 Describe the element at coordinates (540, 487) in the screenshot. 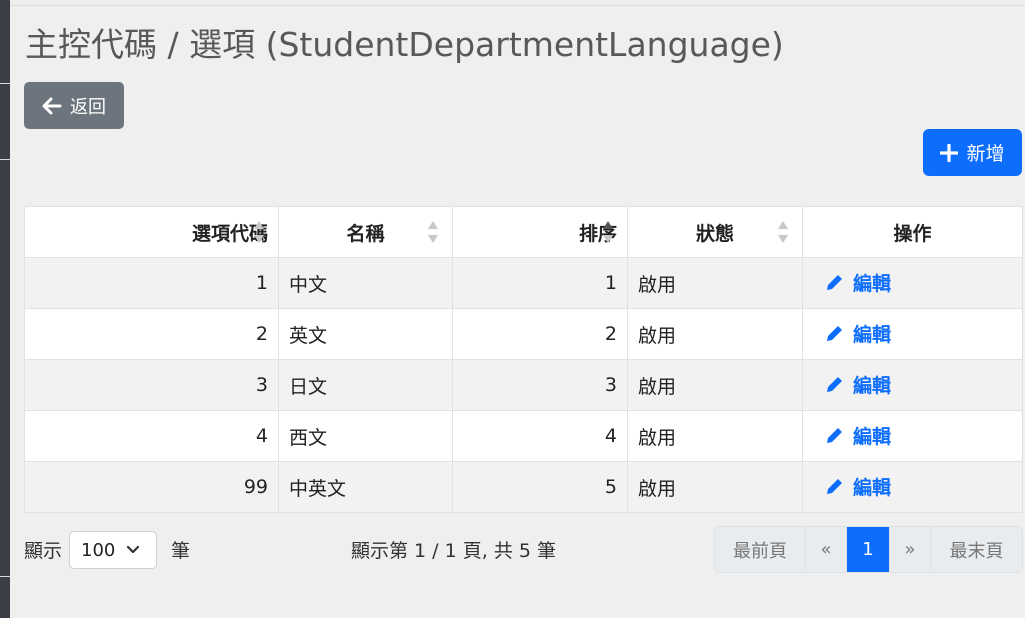

I see `cell-order: 5` at that location.